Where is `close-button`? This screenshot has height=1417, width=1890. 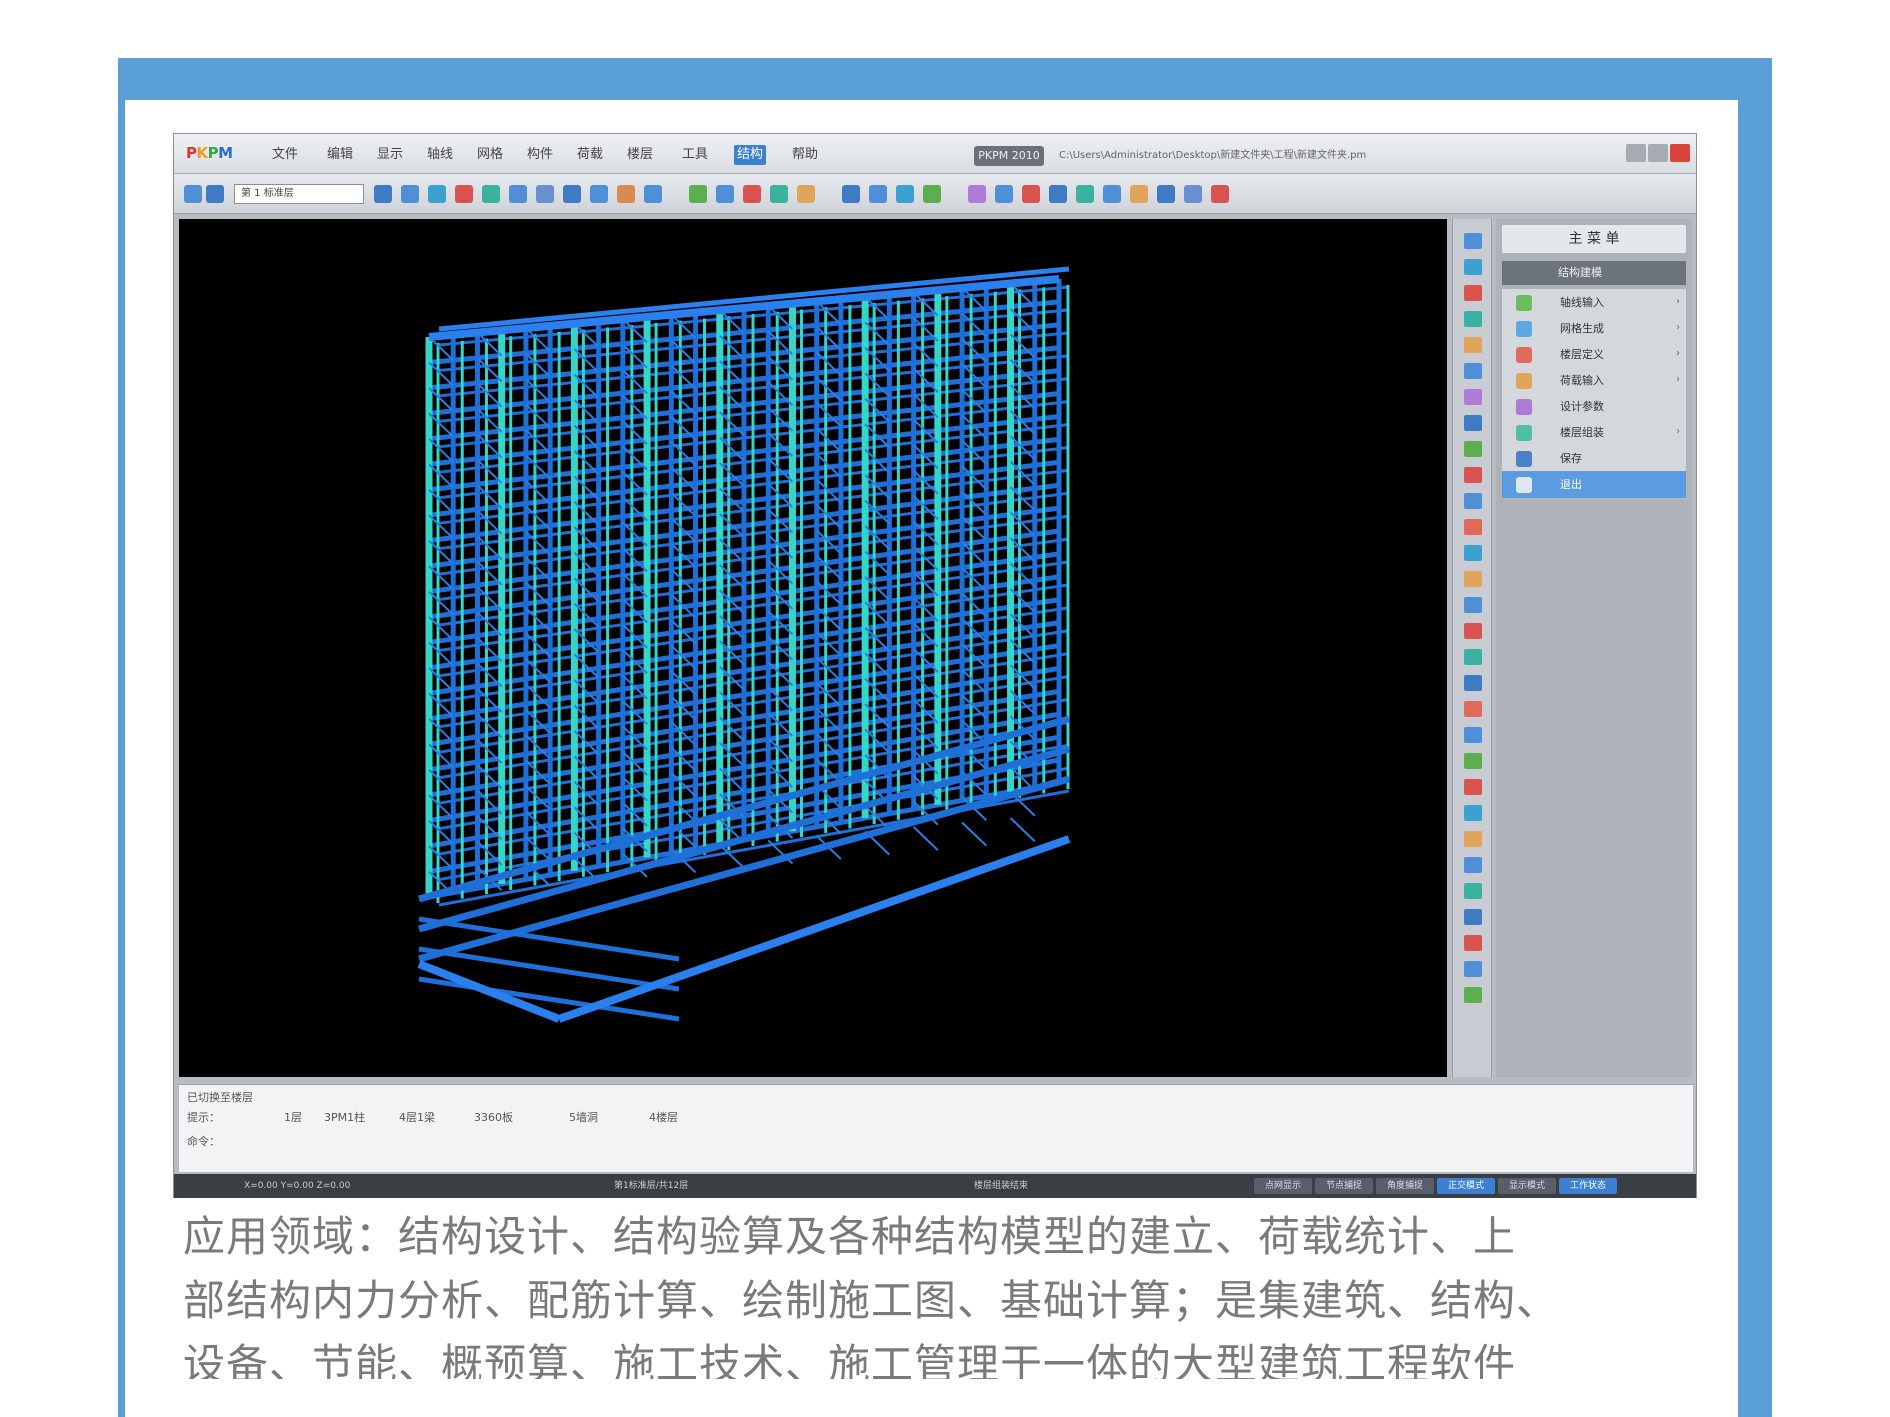 close-button is located at coordinates (1680, 153).